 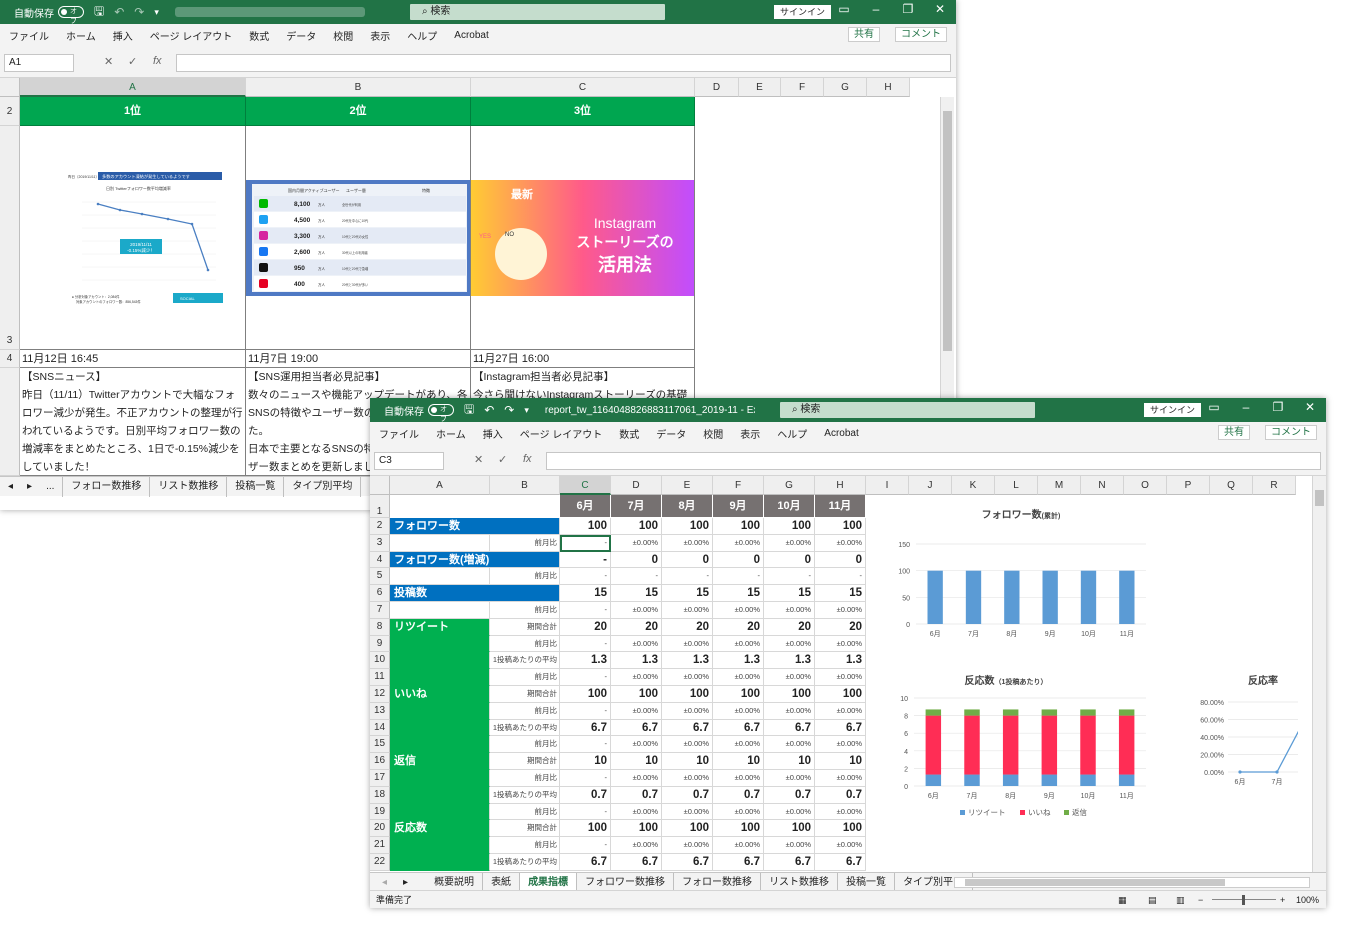 What do you see at coordinates (380, 862) in the screenshot?
I see `row-header: 22` at bounding box center [380, 862].